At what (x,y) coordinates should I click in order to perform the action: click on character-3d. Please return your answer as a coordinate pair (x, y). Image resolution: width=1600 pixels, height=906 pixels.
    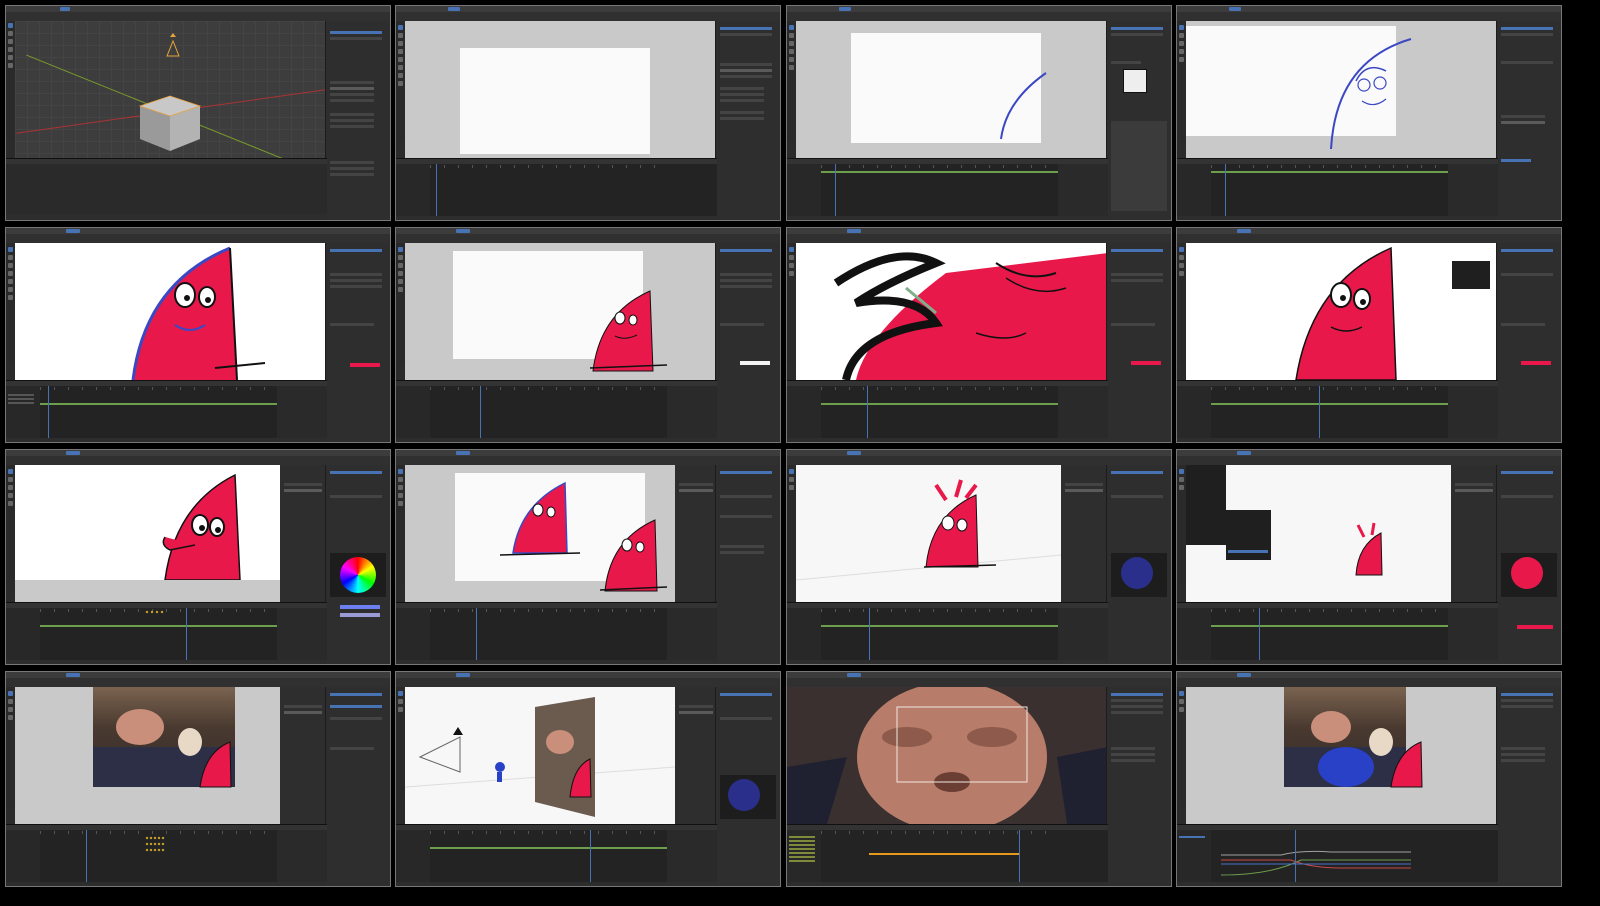
    Looking at the image, I should click on (928, 530).